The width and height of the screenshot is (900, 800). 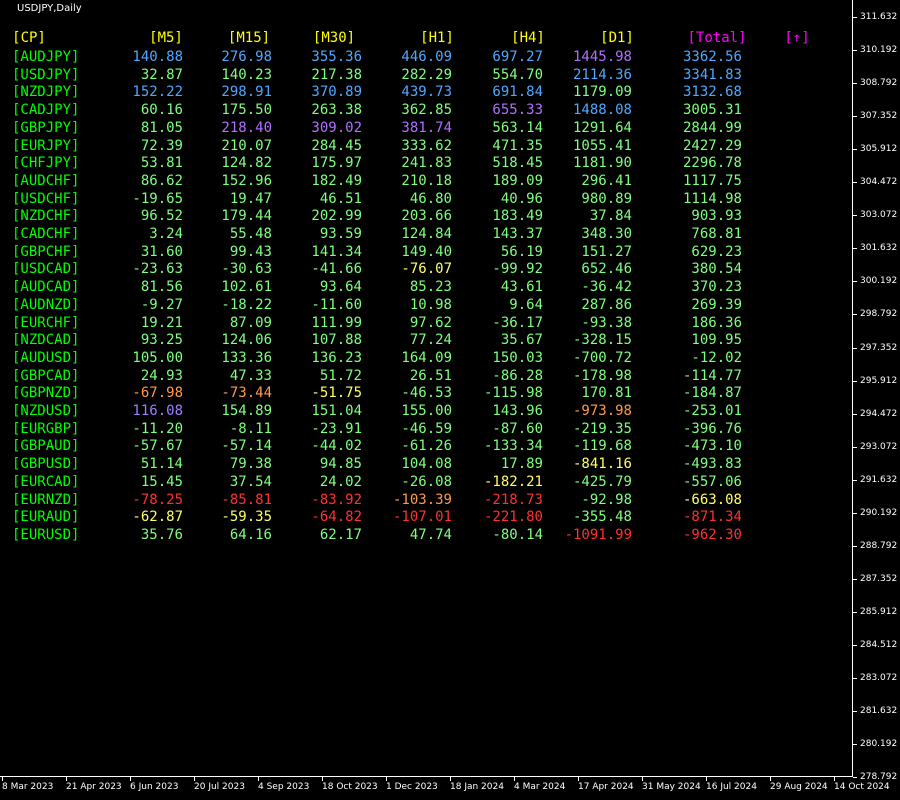 What do you see at coordinates (46, 110) in the screenshot?
I see `pair-label: [CADJPY]` at bounding box center [46, 110].